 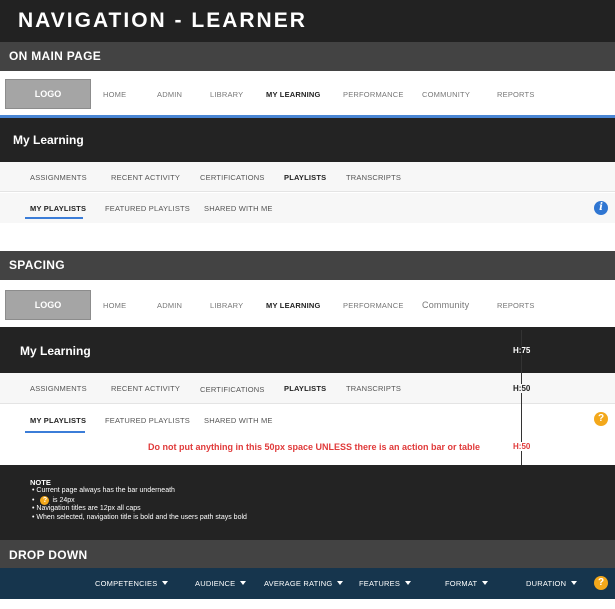 What do you see at coordinates (307, 56) in the screenshot?
I see `section-header-main: ON MAIN PAGE` at bounding box center [307, 56].